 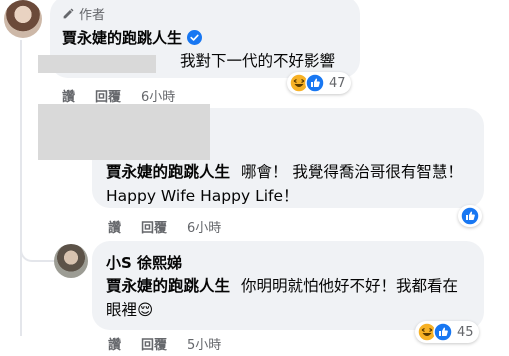 What do you see at coordinates (465, 332) in the screenshot?
I see `reaction-count: 45` at bounding box center [465, 332].